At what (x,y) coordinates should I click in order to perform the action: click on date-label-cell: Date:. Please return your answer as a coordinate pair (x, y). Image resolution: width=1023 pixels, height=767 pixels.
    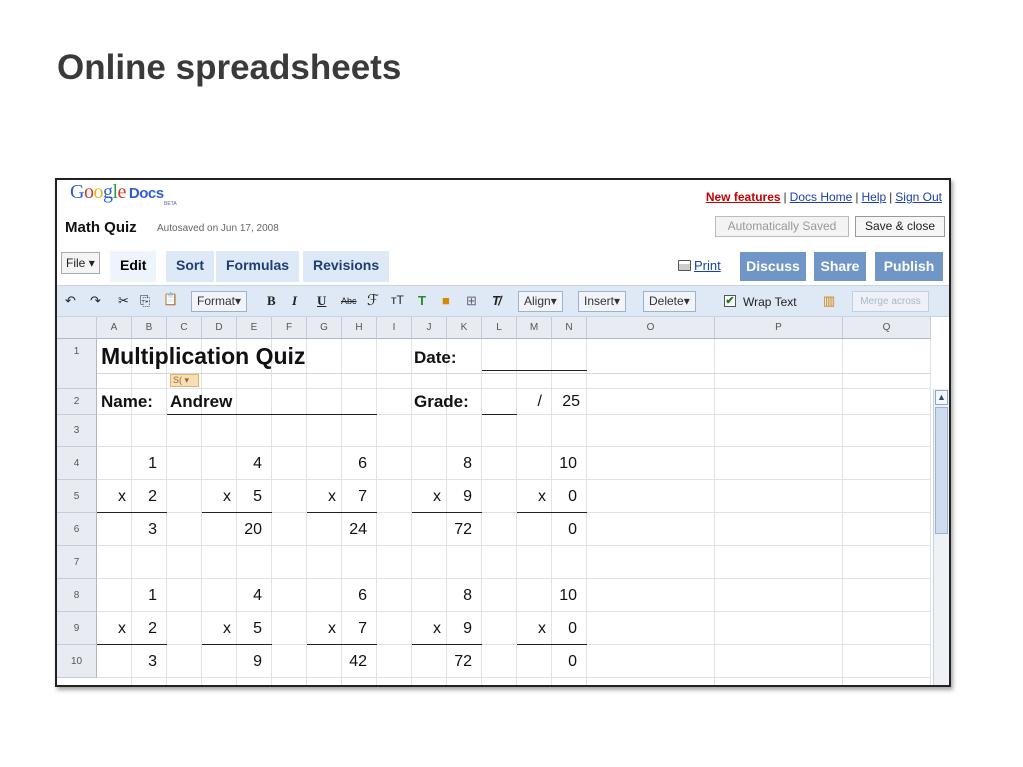
    Looking at the image, I should click on (449, 358).